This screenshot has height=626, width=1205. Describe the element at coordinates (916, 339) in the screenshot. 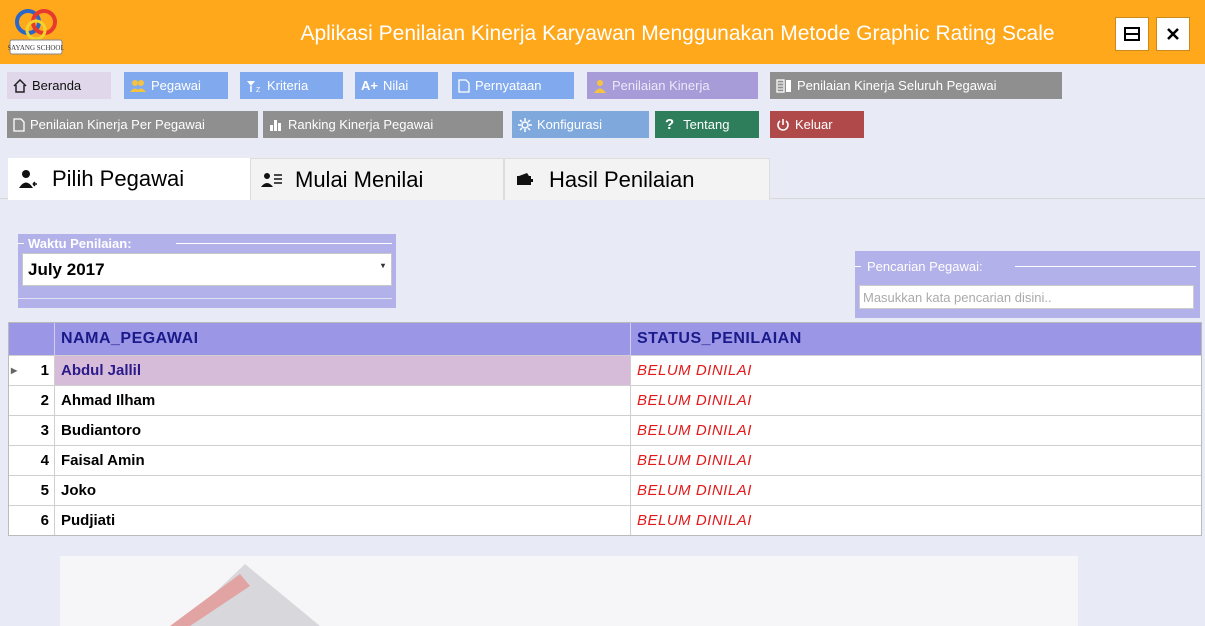

I see `column-header-status: STATUS_PENILAIAN` at that location.